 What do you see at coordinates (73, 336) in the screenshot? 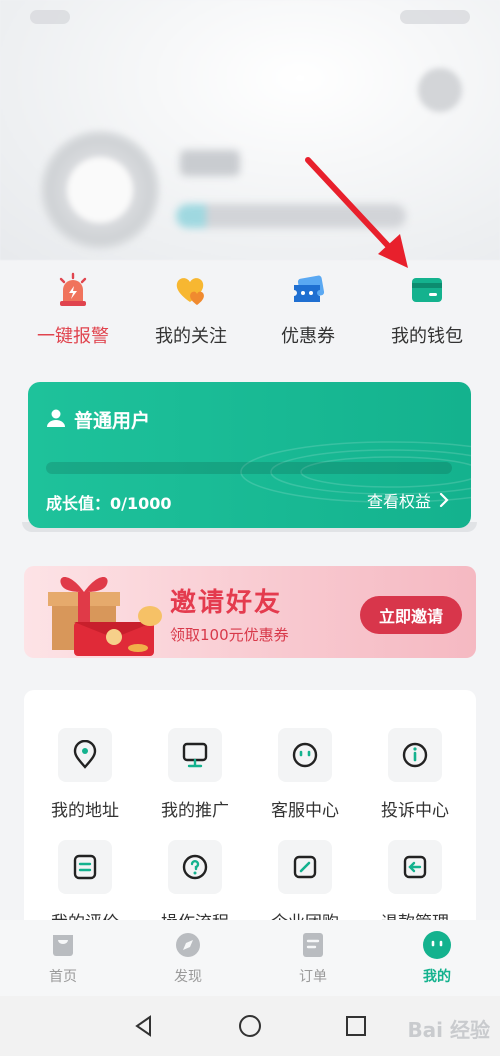
I see `quick-alarm-label: 一键报警` at bounding box center [73, 336].